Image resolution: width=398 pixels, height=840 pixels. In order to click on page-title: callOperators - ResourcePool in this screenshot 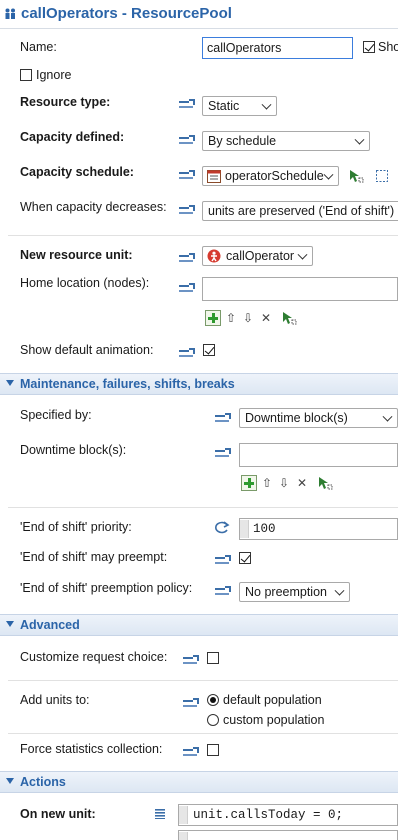, I will do `click(126, 13)`.